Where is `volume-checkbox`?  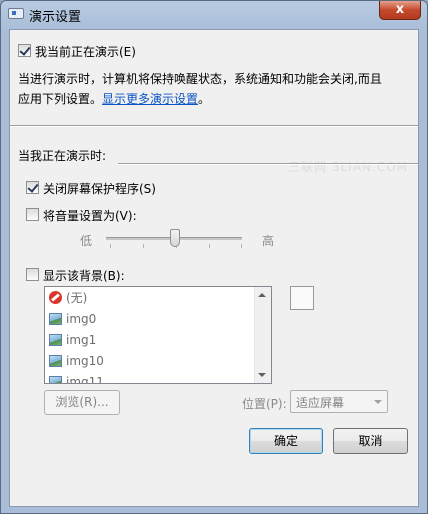
volume-checkbox is located at coordinates (32, 214).